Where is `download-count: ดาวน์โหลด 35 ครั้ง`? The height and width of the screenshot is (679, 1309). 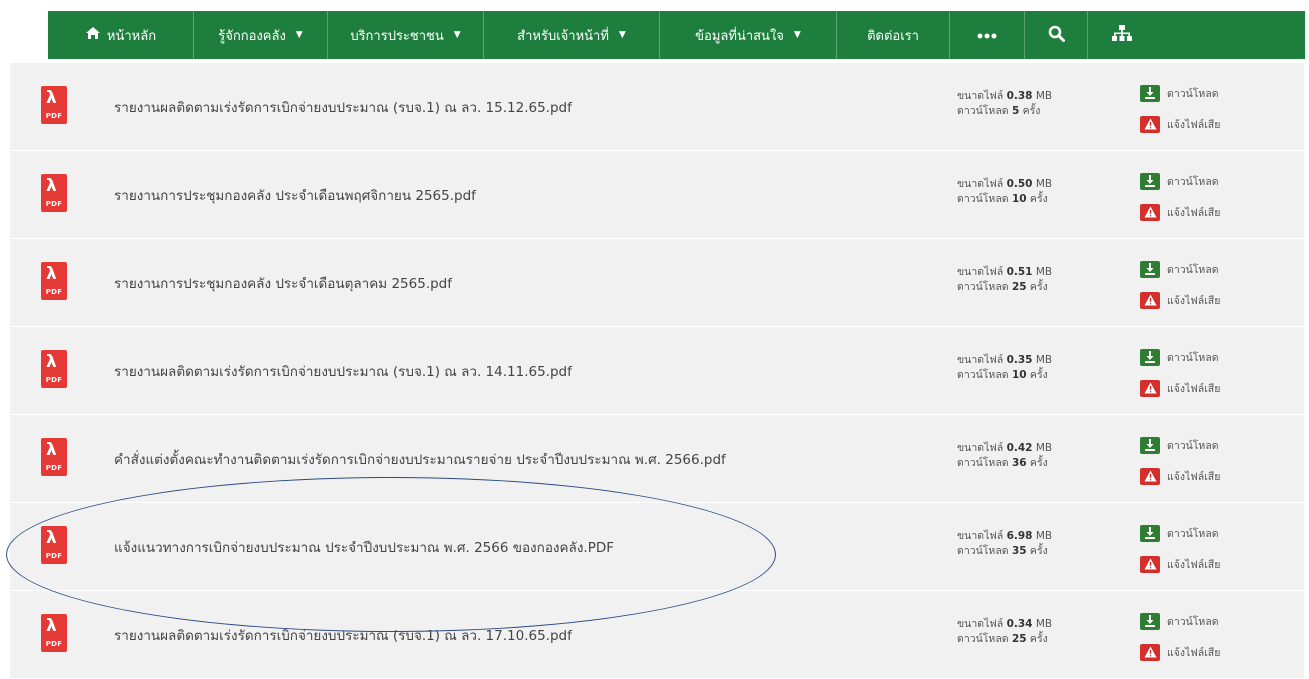
download-count: ดาวน์โหลด 35 ครั้ง is located at coordinates (1004, 551).